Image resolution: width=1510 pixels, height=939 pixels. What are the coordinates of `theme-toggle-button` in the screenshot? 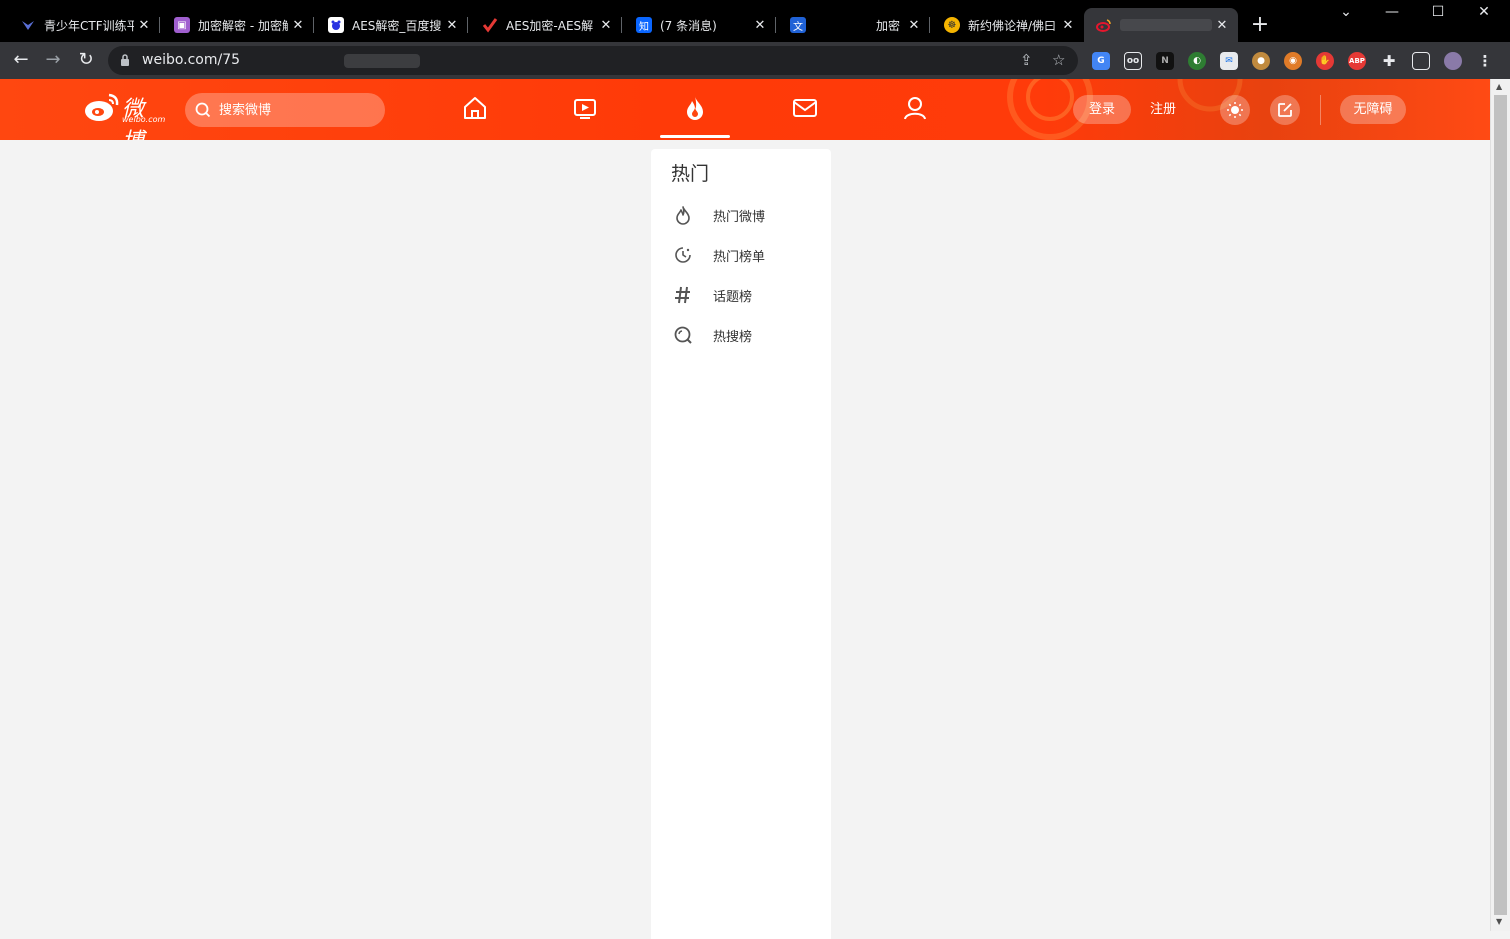 It's located at (1235, 110).